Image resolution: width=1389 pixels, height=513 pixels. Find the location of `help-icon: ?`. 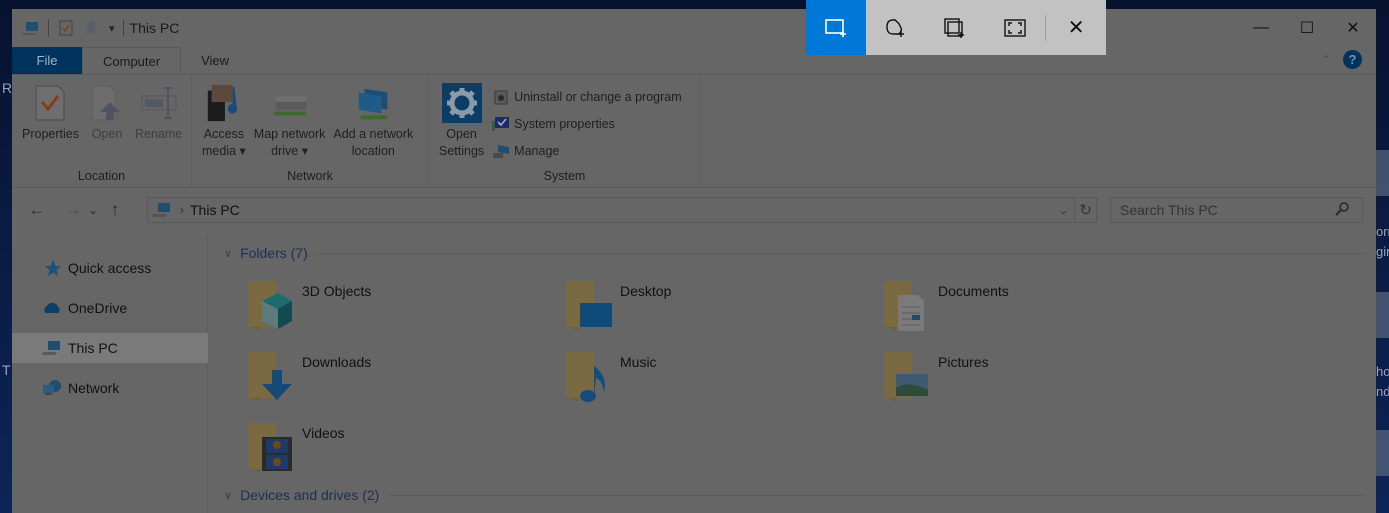

help-icon: ? is located at coordinates (1352, 59).